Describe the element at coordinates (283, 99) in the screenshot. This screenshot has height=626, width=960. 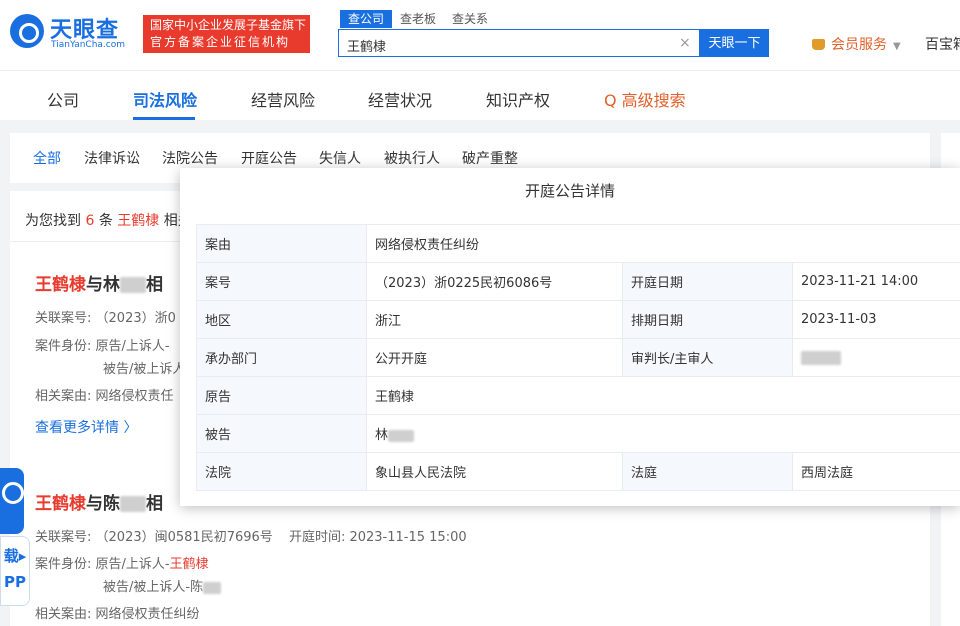
I see `nav-operating-risk: 经营风险` at that location.